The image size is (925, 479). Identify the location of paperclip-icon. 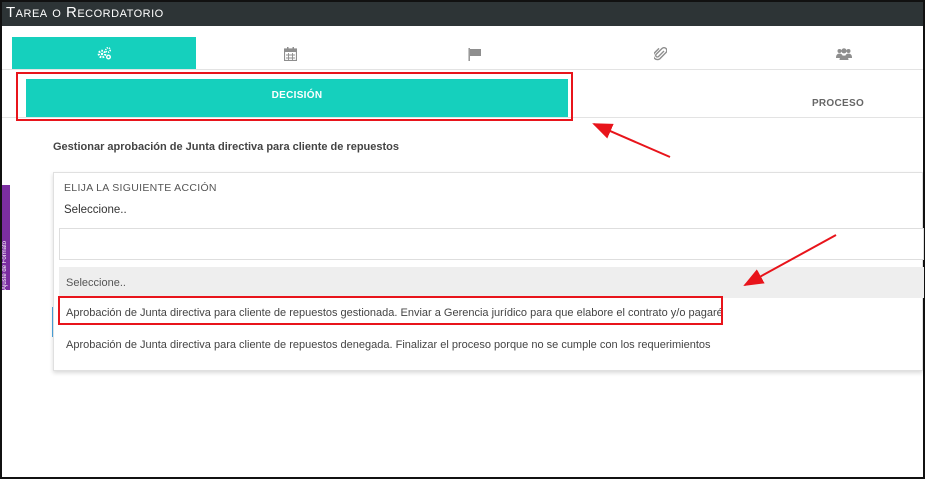
(660, 54).